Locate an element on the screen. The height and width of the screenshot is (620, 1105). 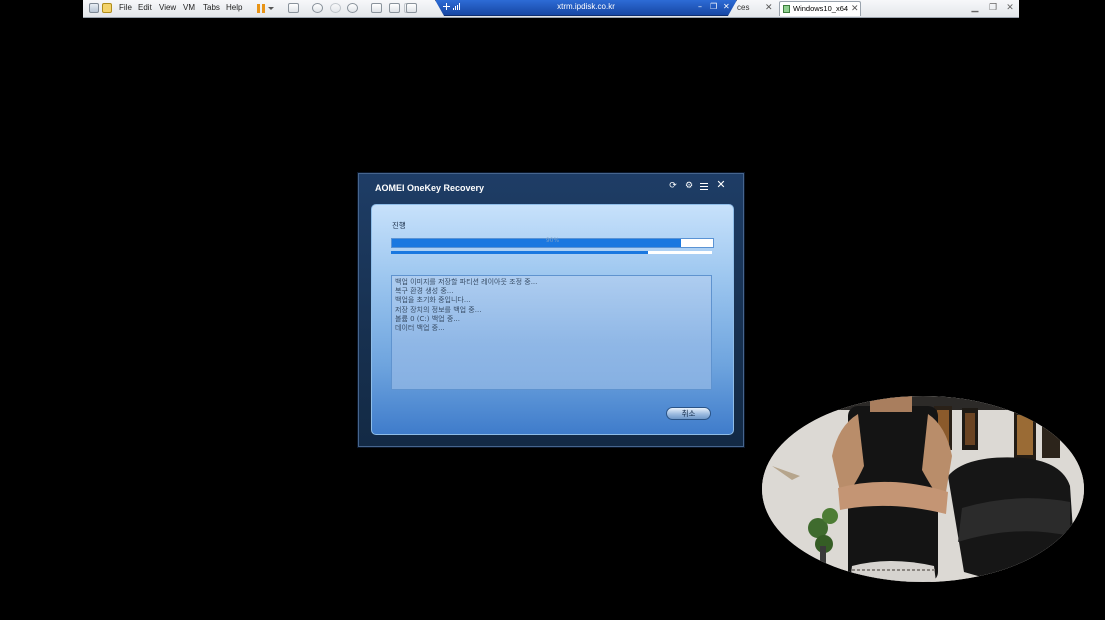
library-icon is located at coordinates (107, 8).